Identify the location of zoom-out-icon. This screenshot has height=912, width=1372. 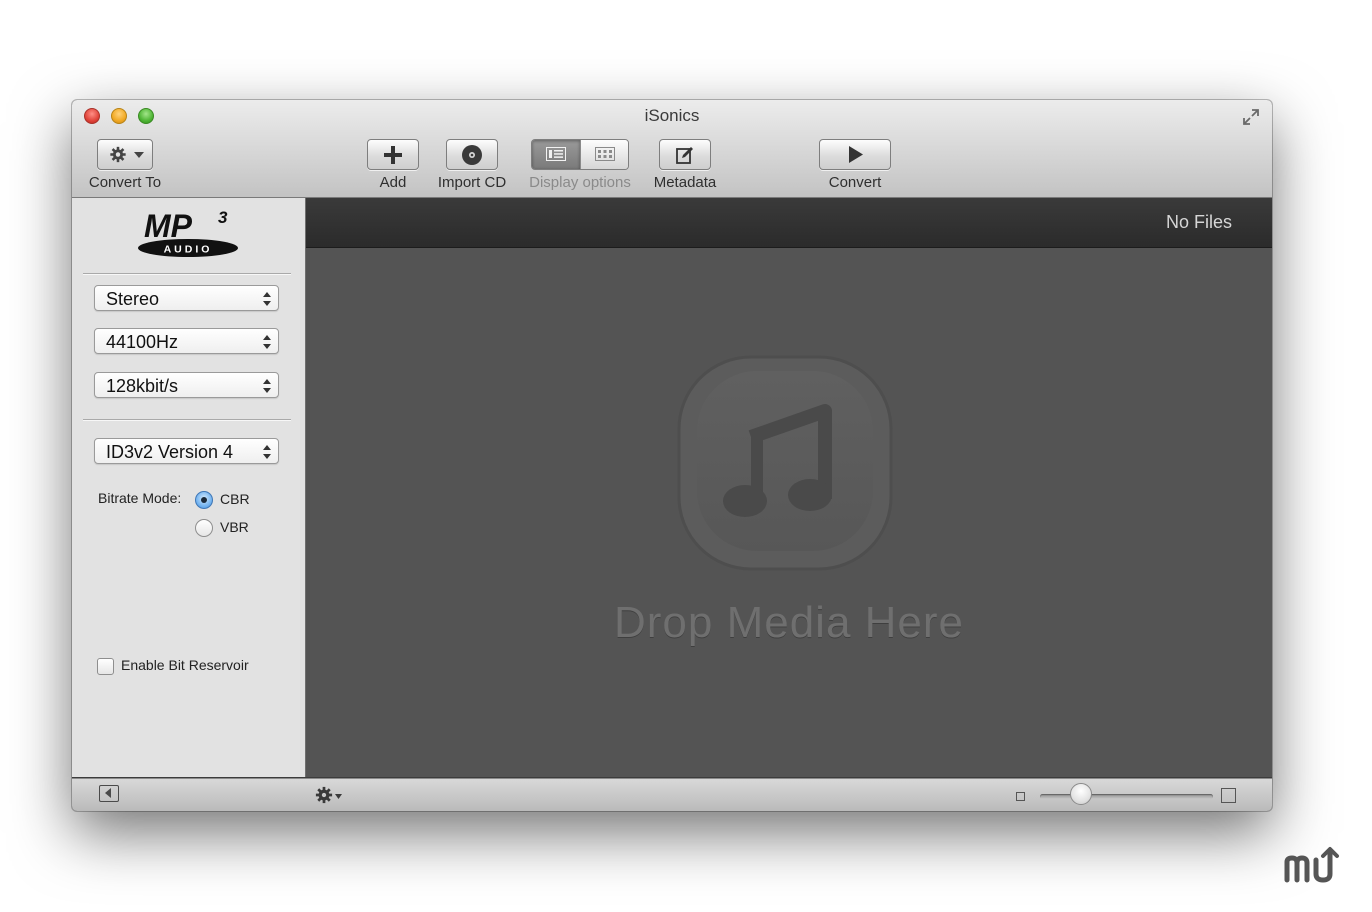
(1020, 796).